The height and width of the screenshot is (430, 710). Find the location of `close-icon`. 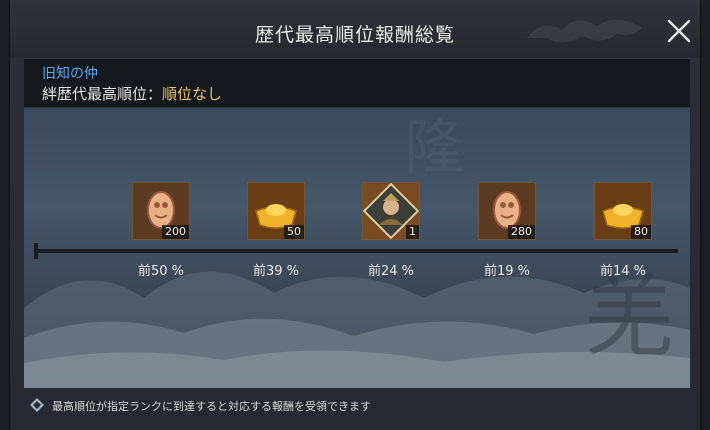

close-icon is located at coordinates (679, 31).